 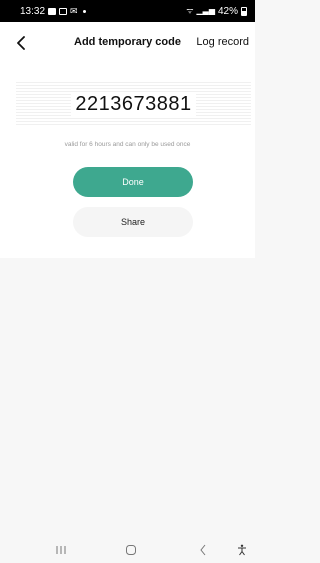 I want to click on status-left: 13:32 ✉, so click(x=53, y=11).